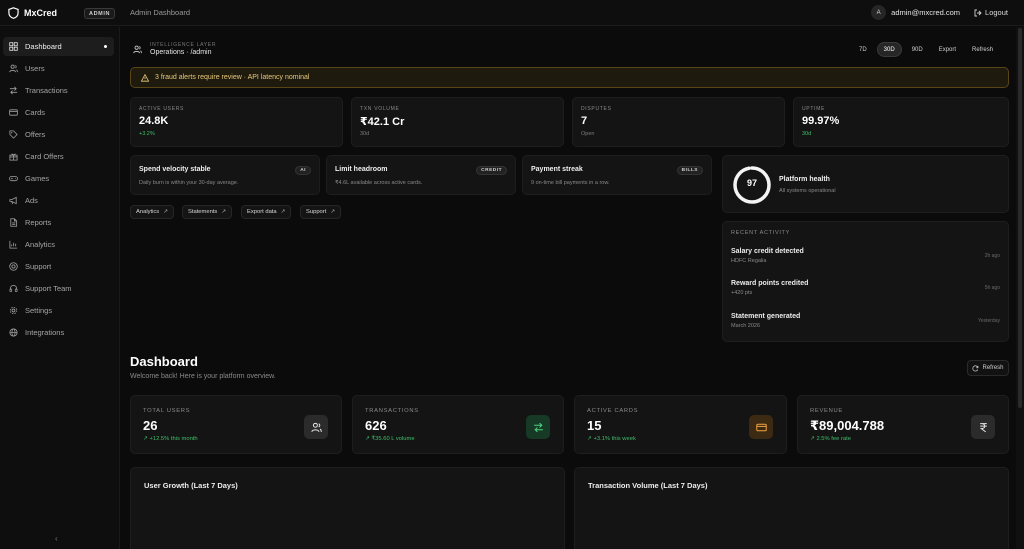 This screenshot has width=1024, height=549. Describe the element at coordinates (766, 316) in the screenshot. I see `activity-title: Statement generated` at that location.